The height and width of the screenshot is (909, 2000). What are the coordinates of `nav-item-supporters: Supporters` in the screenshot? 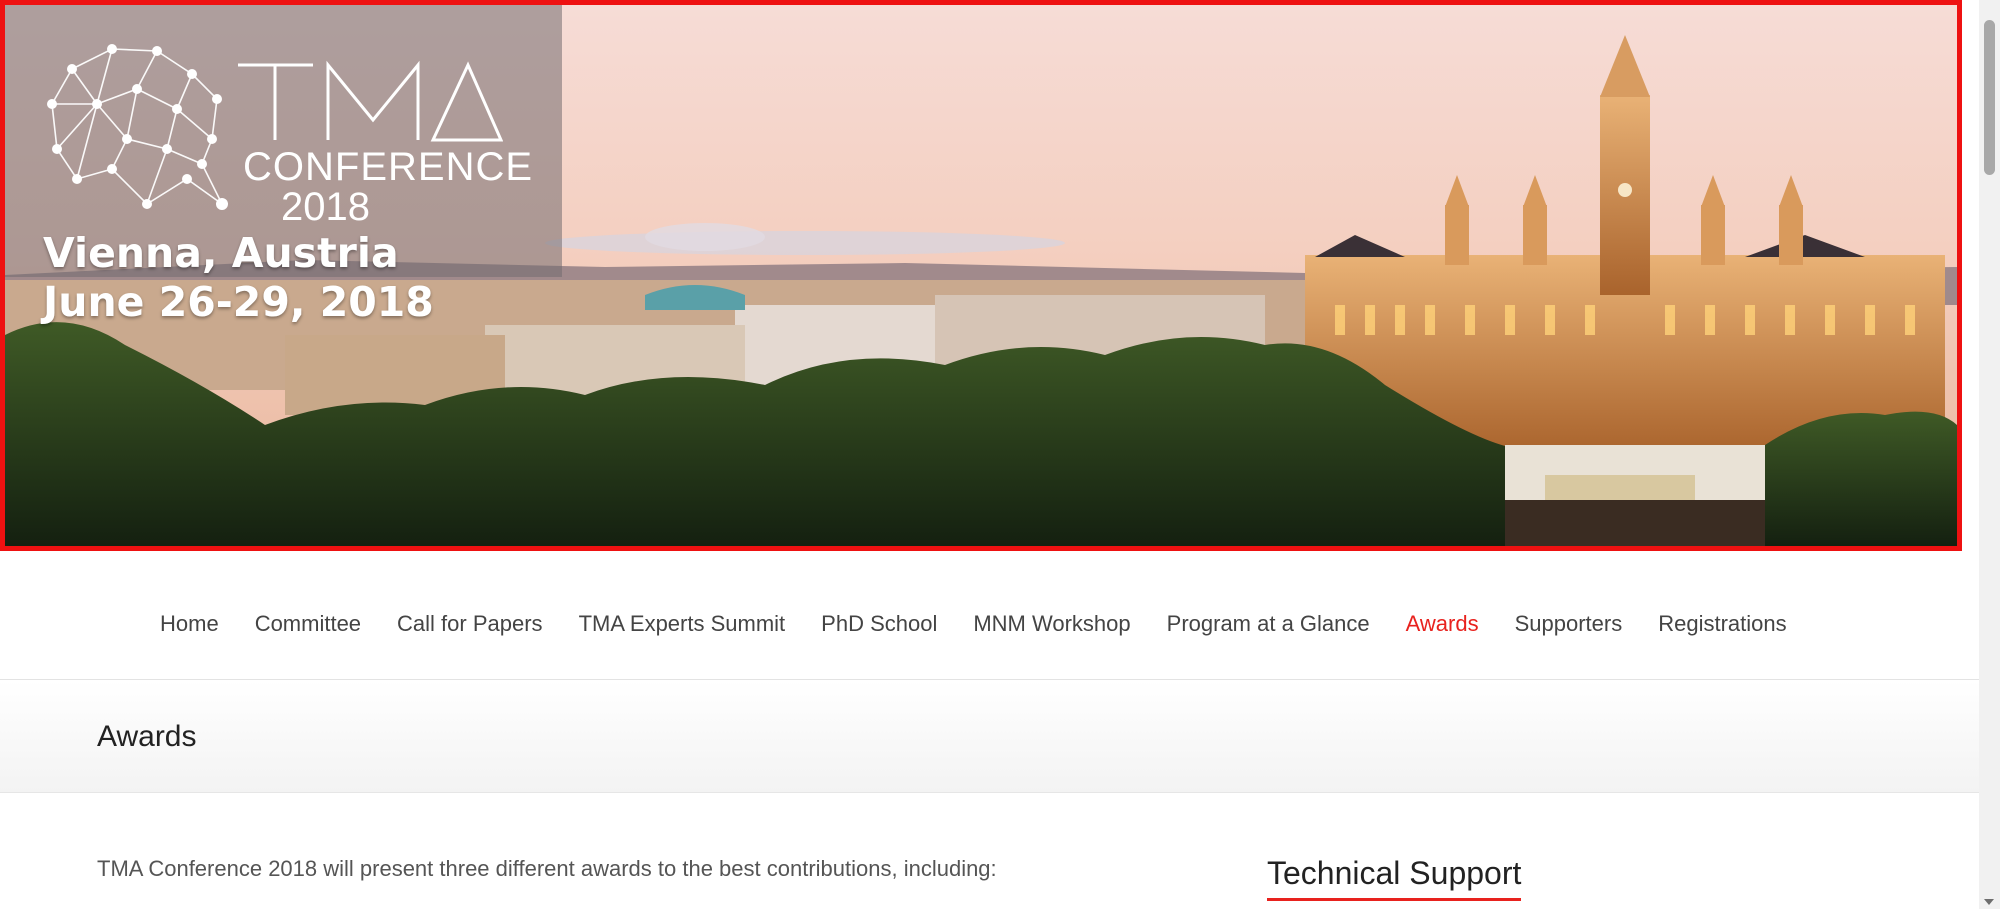 It's located at (1569, 624).